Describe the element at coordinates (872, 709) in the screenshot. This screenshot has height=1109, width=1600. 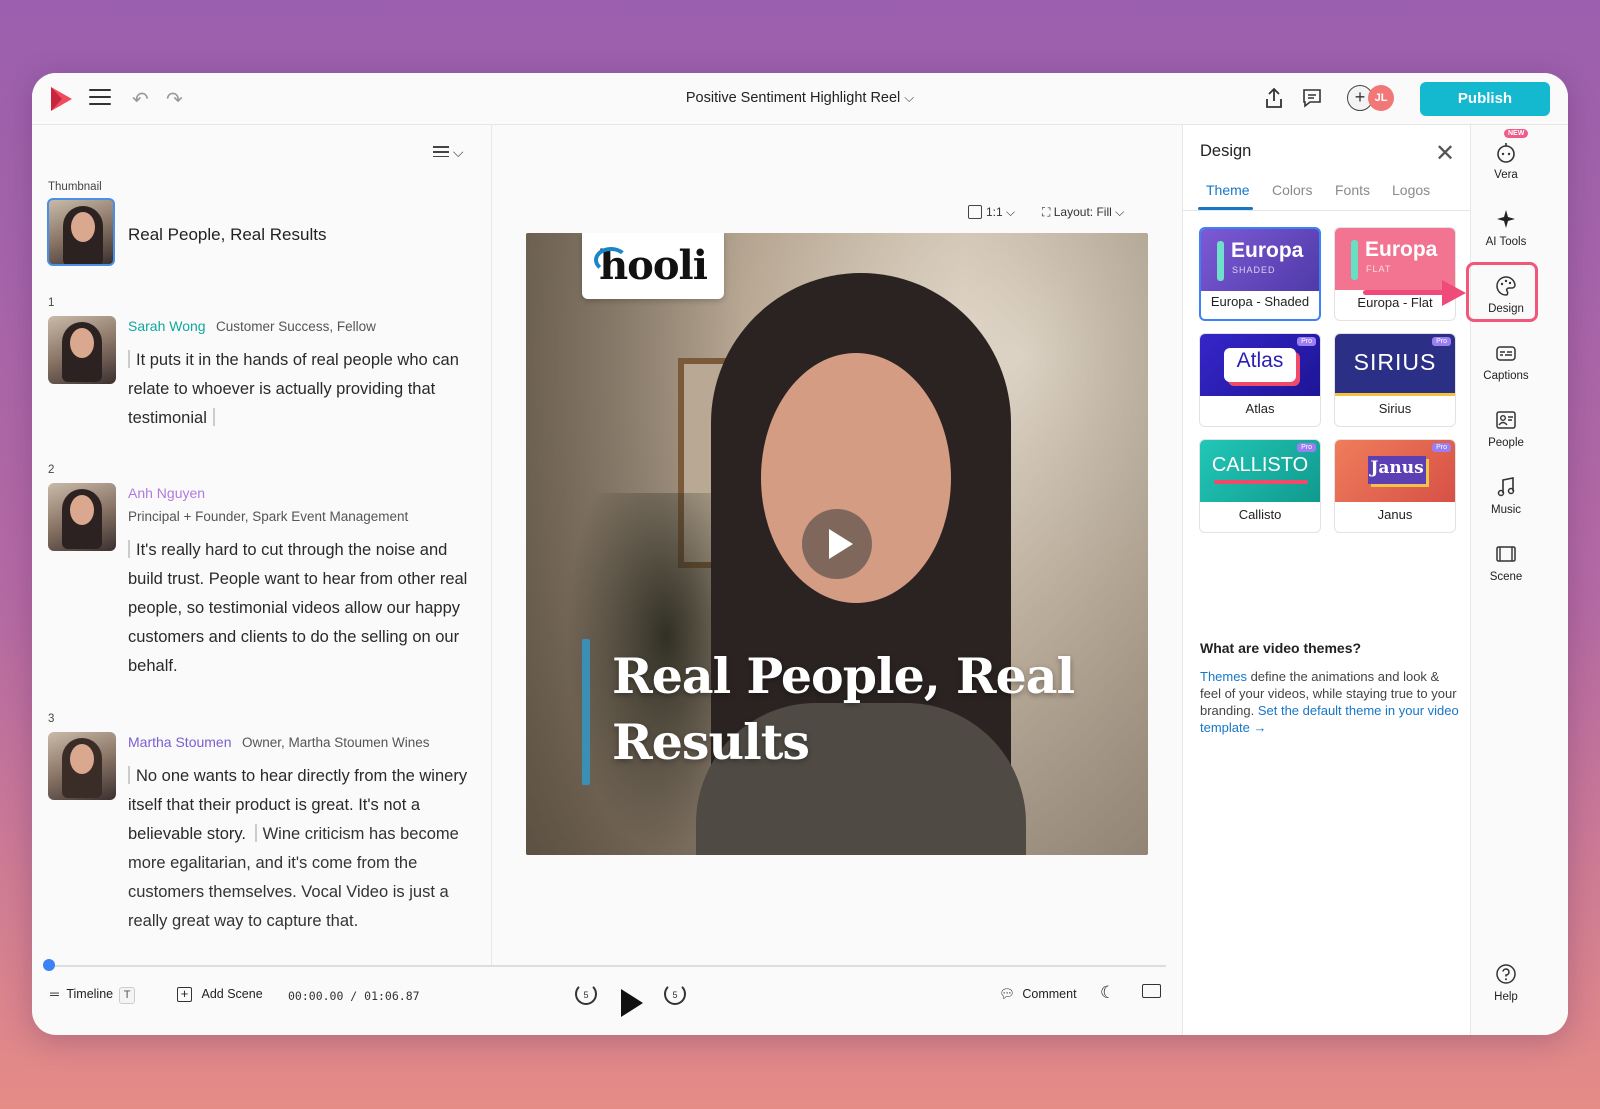
I see `video-title-overlay: Real People, Real Results` at that location.